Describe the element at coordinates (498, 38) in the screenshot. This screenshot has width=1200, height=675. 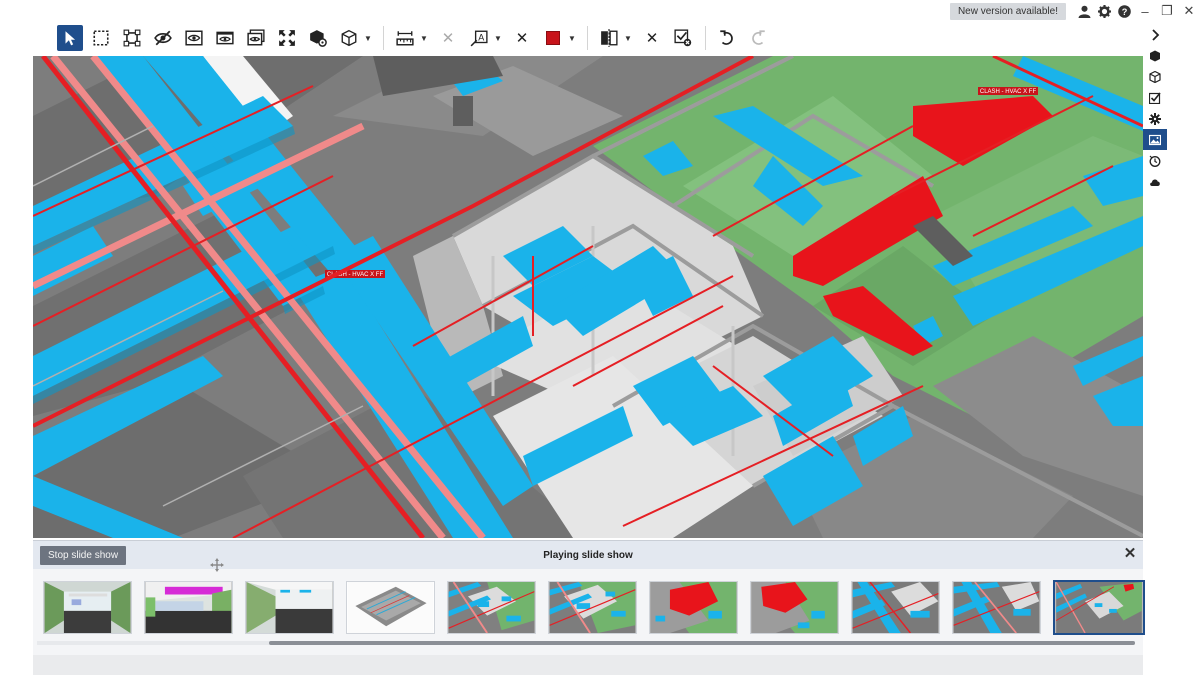
I see `markup-dropdown: ▼` at that location.